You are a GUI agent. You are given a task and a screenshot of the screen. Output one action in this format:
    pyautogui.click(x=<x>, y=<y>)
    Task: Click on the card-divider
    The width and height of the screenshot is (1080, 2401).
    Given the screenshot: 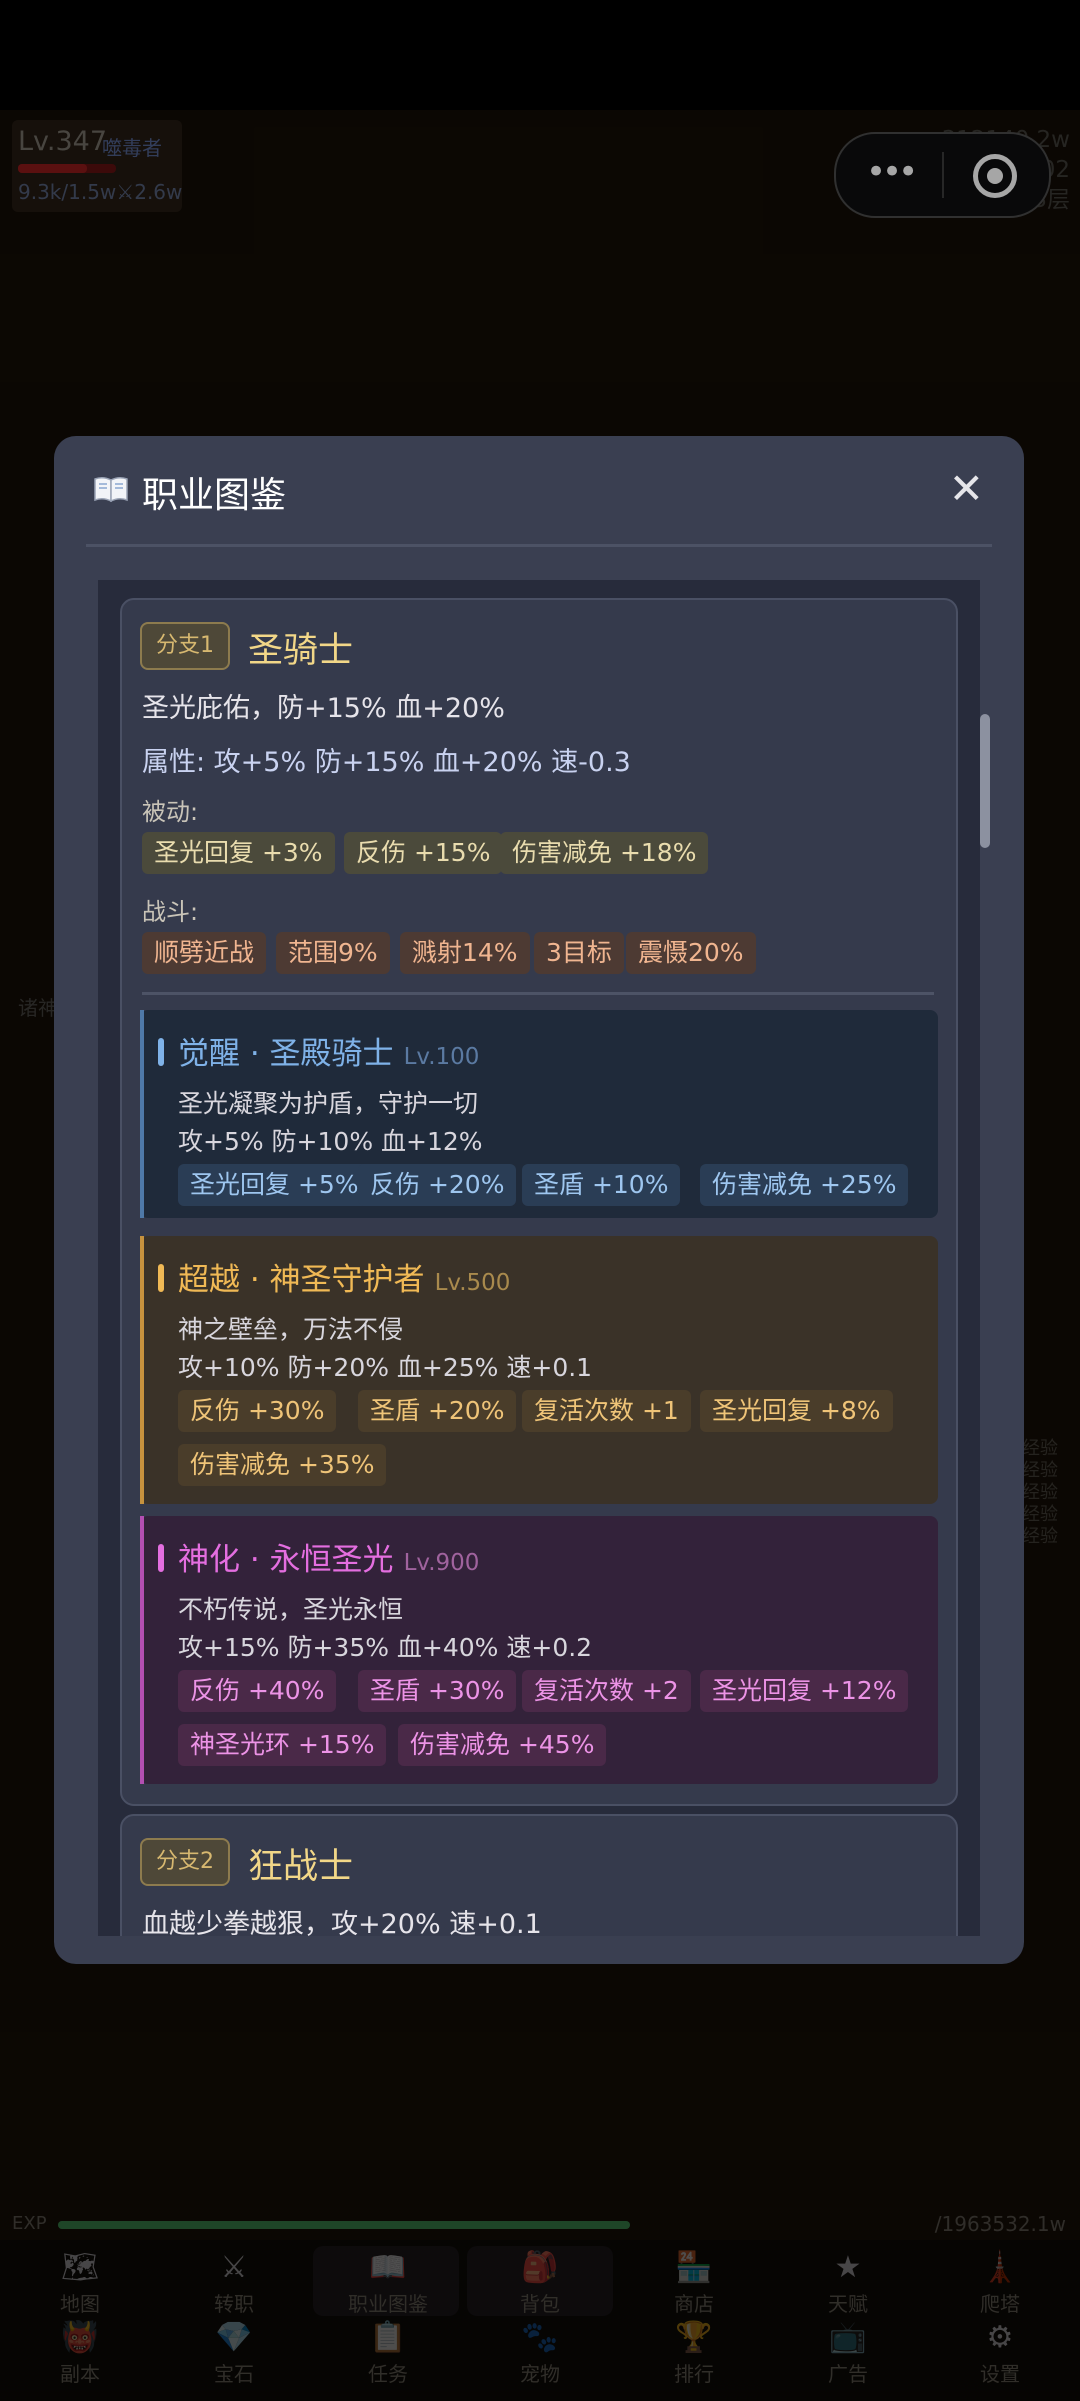 What is the action you would take?
    pyautogui.click(x=538, y=993)
    